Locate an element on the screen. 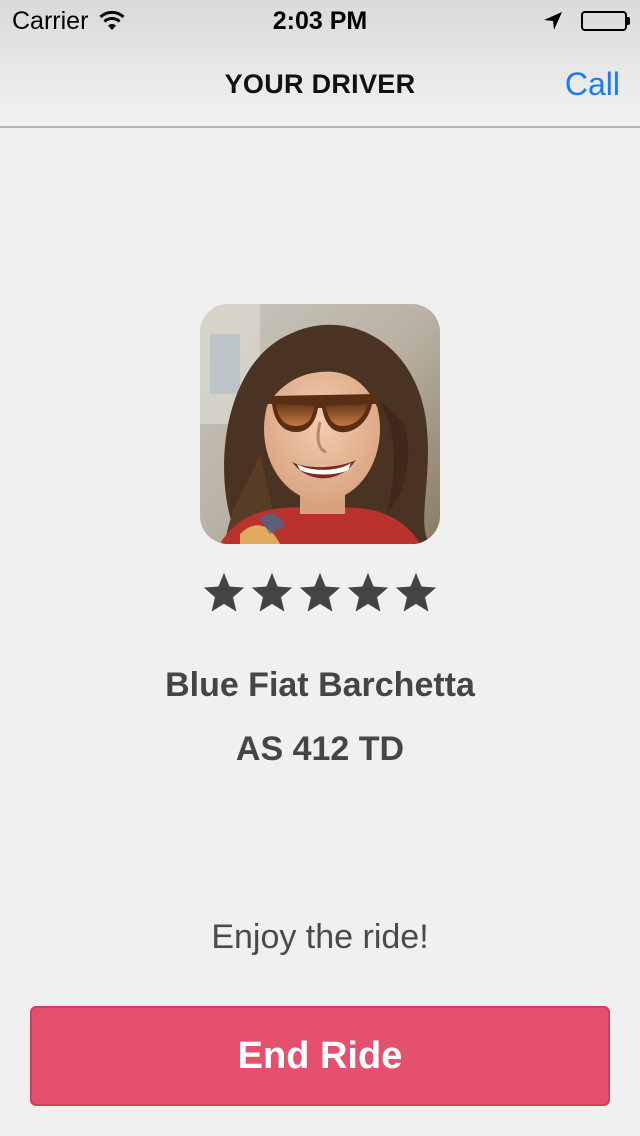 This screenshot has height=1136, width=640. car-model: Blue Fiat Barchetta is located at coordinates (320, 685).